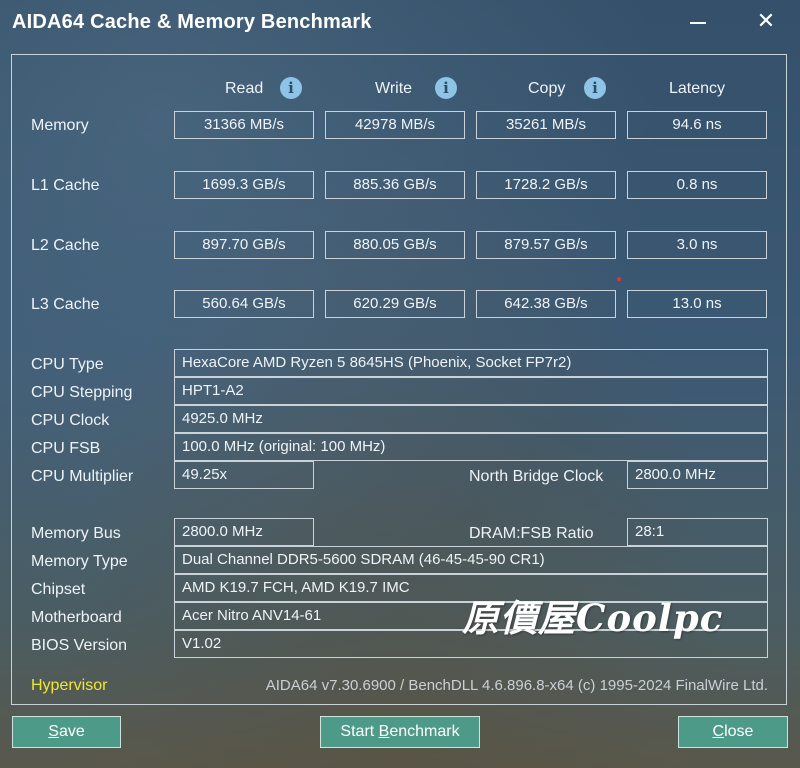 The height and width of the screenshot is (768, 800). What do you see at coordinates (192, 22) in the screenshot?
I see `window-title: AIDA64 Cache & Memory Benchmark` at bounding box center [192, 22].